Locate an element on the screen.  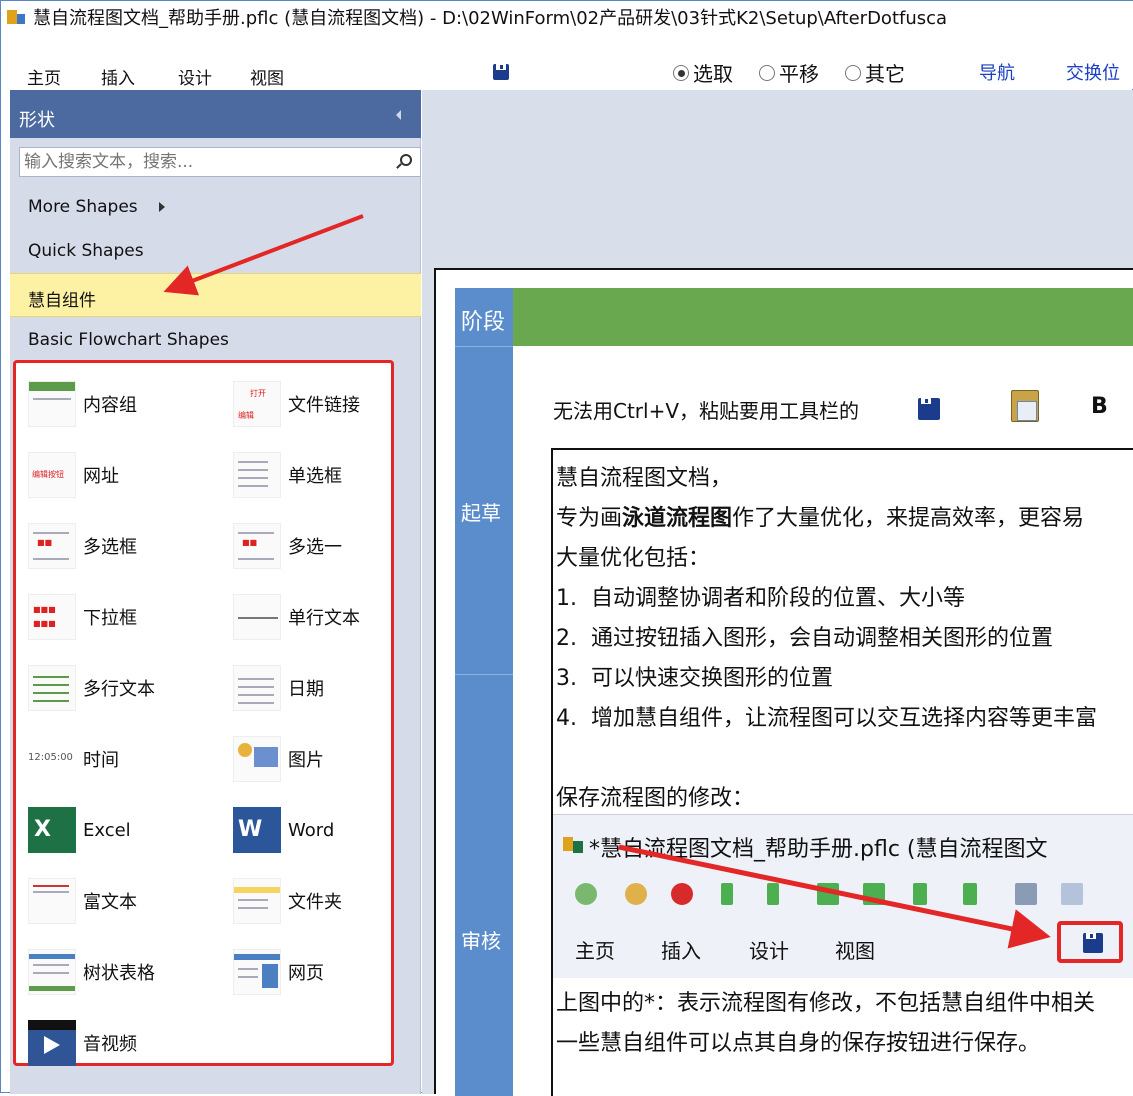
menu-bar: 主页 插入 设计 视图 is located at coordinates (567, 61).